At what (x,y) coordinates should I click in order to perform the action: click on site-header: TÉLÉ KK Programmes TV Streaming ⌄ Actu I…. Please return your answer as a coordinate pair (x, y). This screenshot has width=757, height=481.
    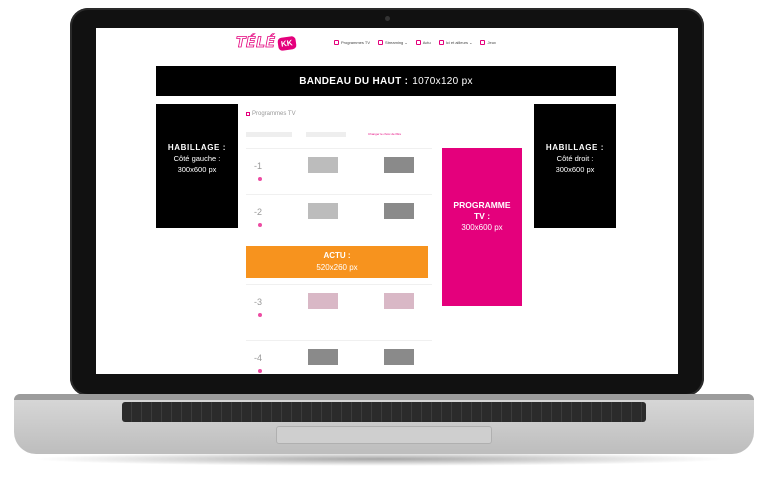
    Looking at the image, I should click on (387, 43).